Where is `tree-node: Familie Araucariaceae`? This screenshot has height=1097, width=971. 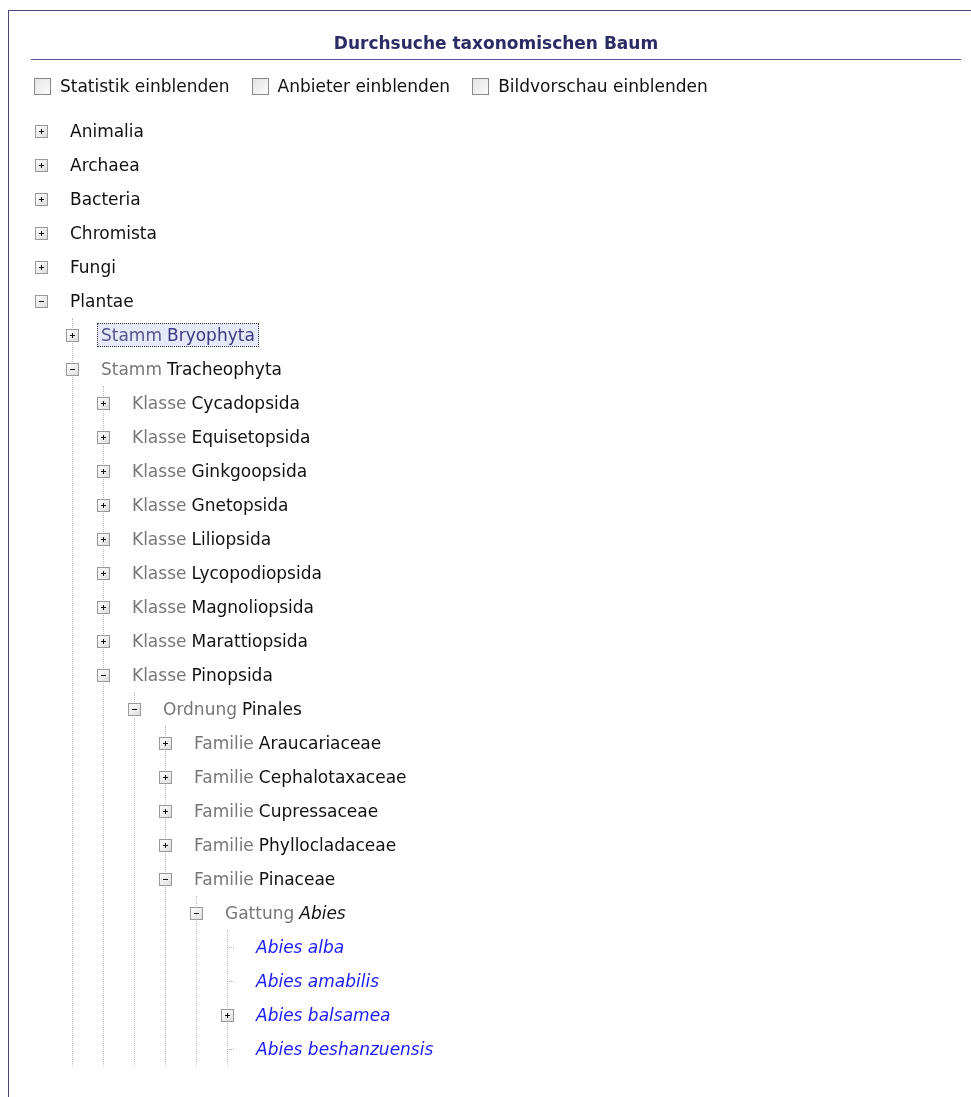 tree-node: Familie Araucariaceae is located at coordinates (288, 743).